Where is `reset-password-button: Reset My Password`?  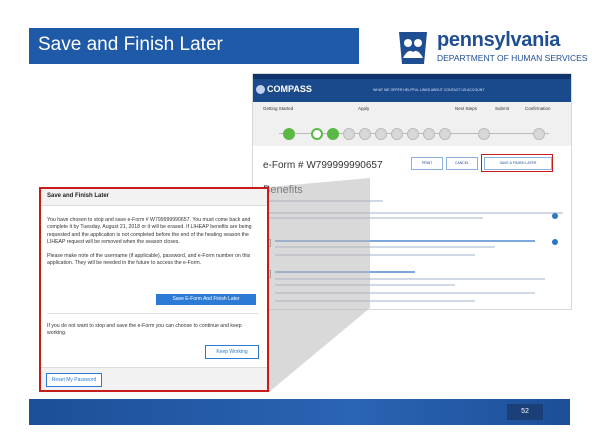
reset-password-button: Reset My Password is located at coordinates (74, 380).